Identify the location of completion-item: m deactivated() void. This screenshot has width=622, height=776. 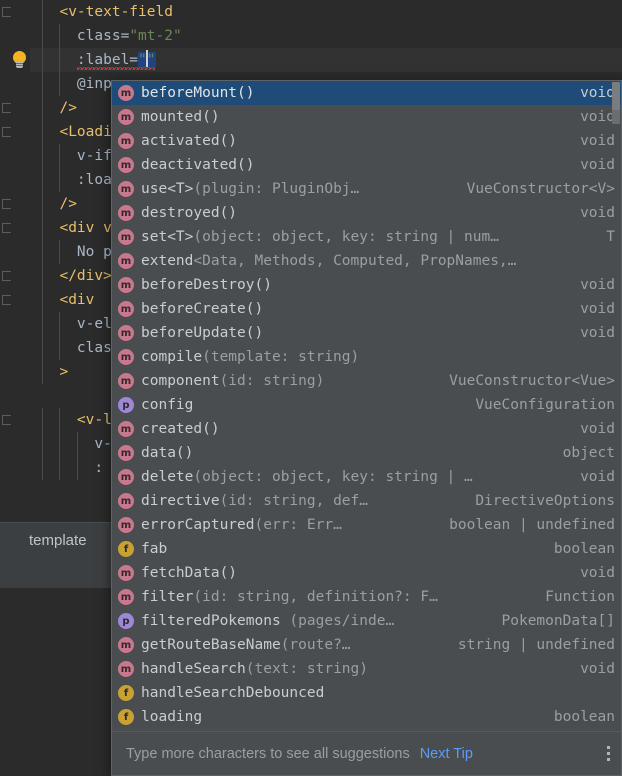
(366, 165).